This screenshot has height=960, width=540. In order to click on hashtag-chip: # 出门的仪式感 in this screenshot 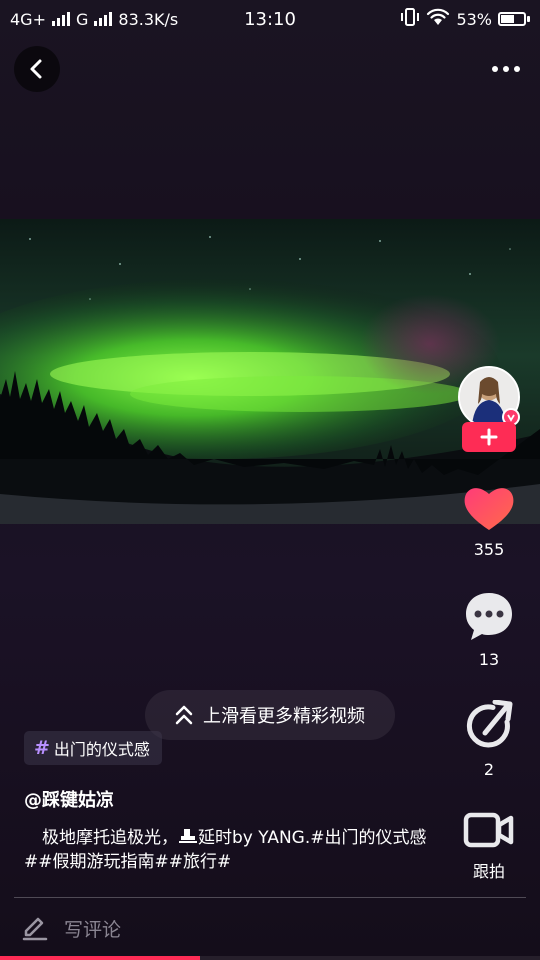, I will do `click(93, 748)`.